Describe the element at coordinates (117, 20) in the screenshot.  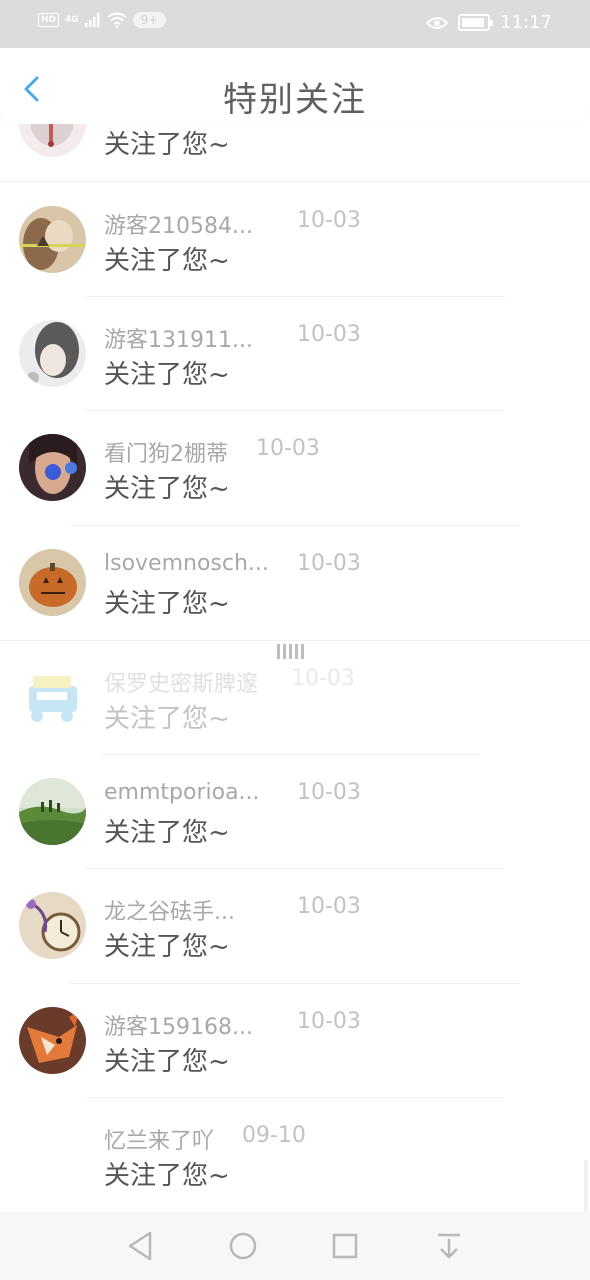
I see `wifi-icon` at that location.